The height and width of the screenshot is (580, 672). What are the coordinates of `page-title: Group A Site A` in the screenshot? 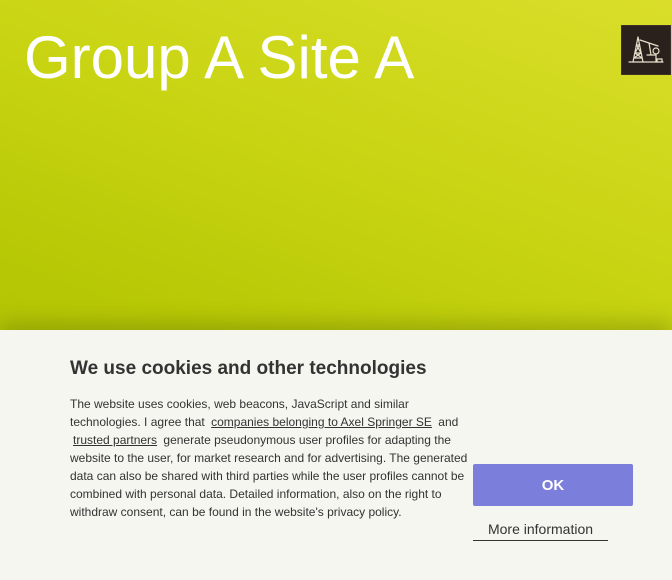 It's located at (219, 57).